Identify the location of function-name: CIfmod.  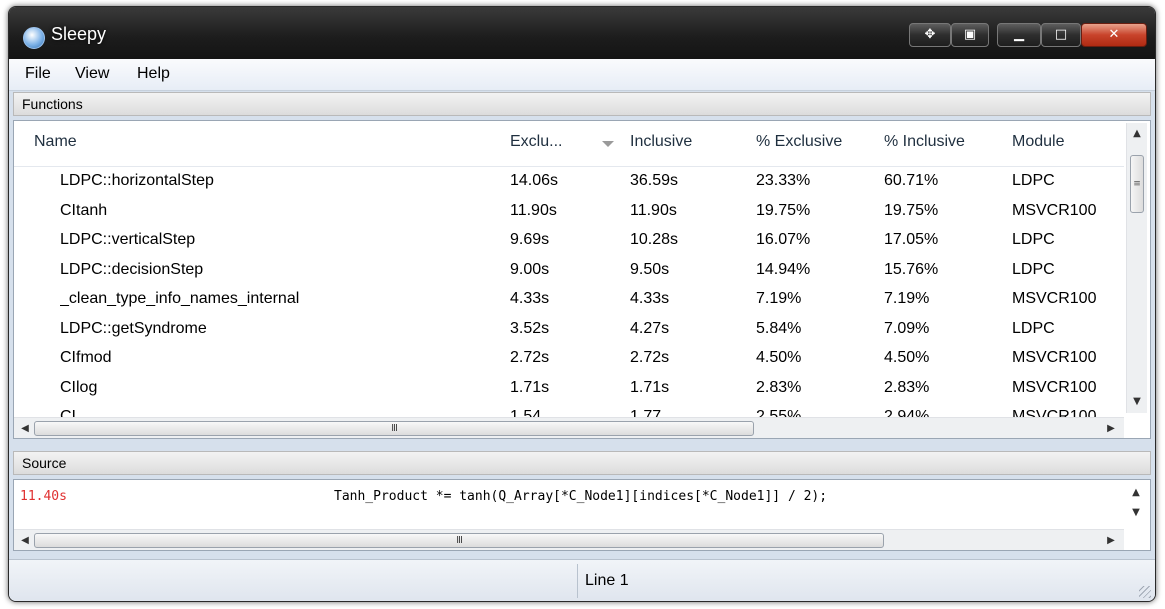
(86, 357).